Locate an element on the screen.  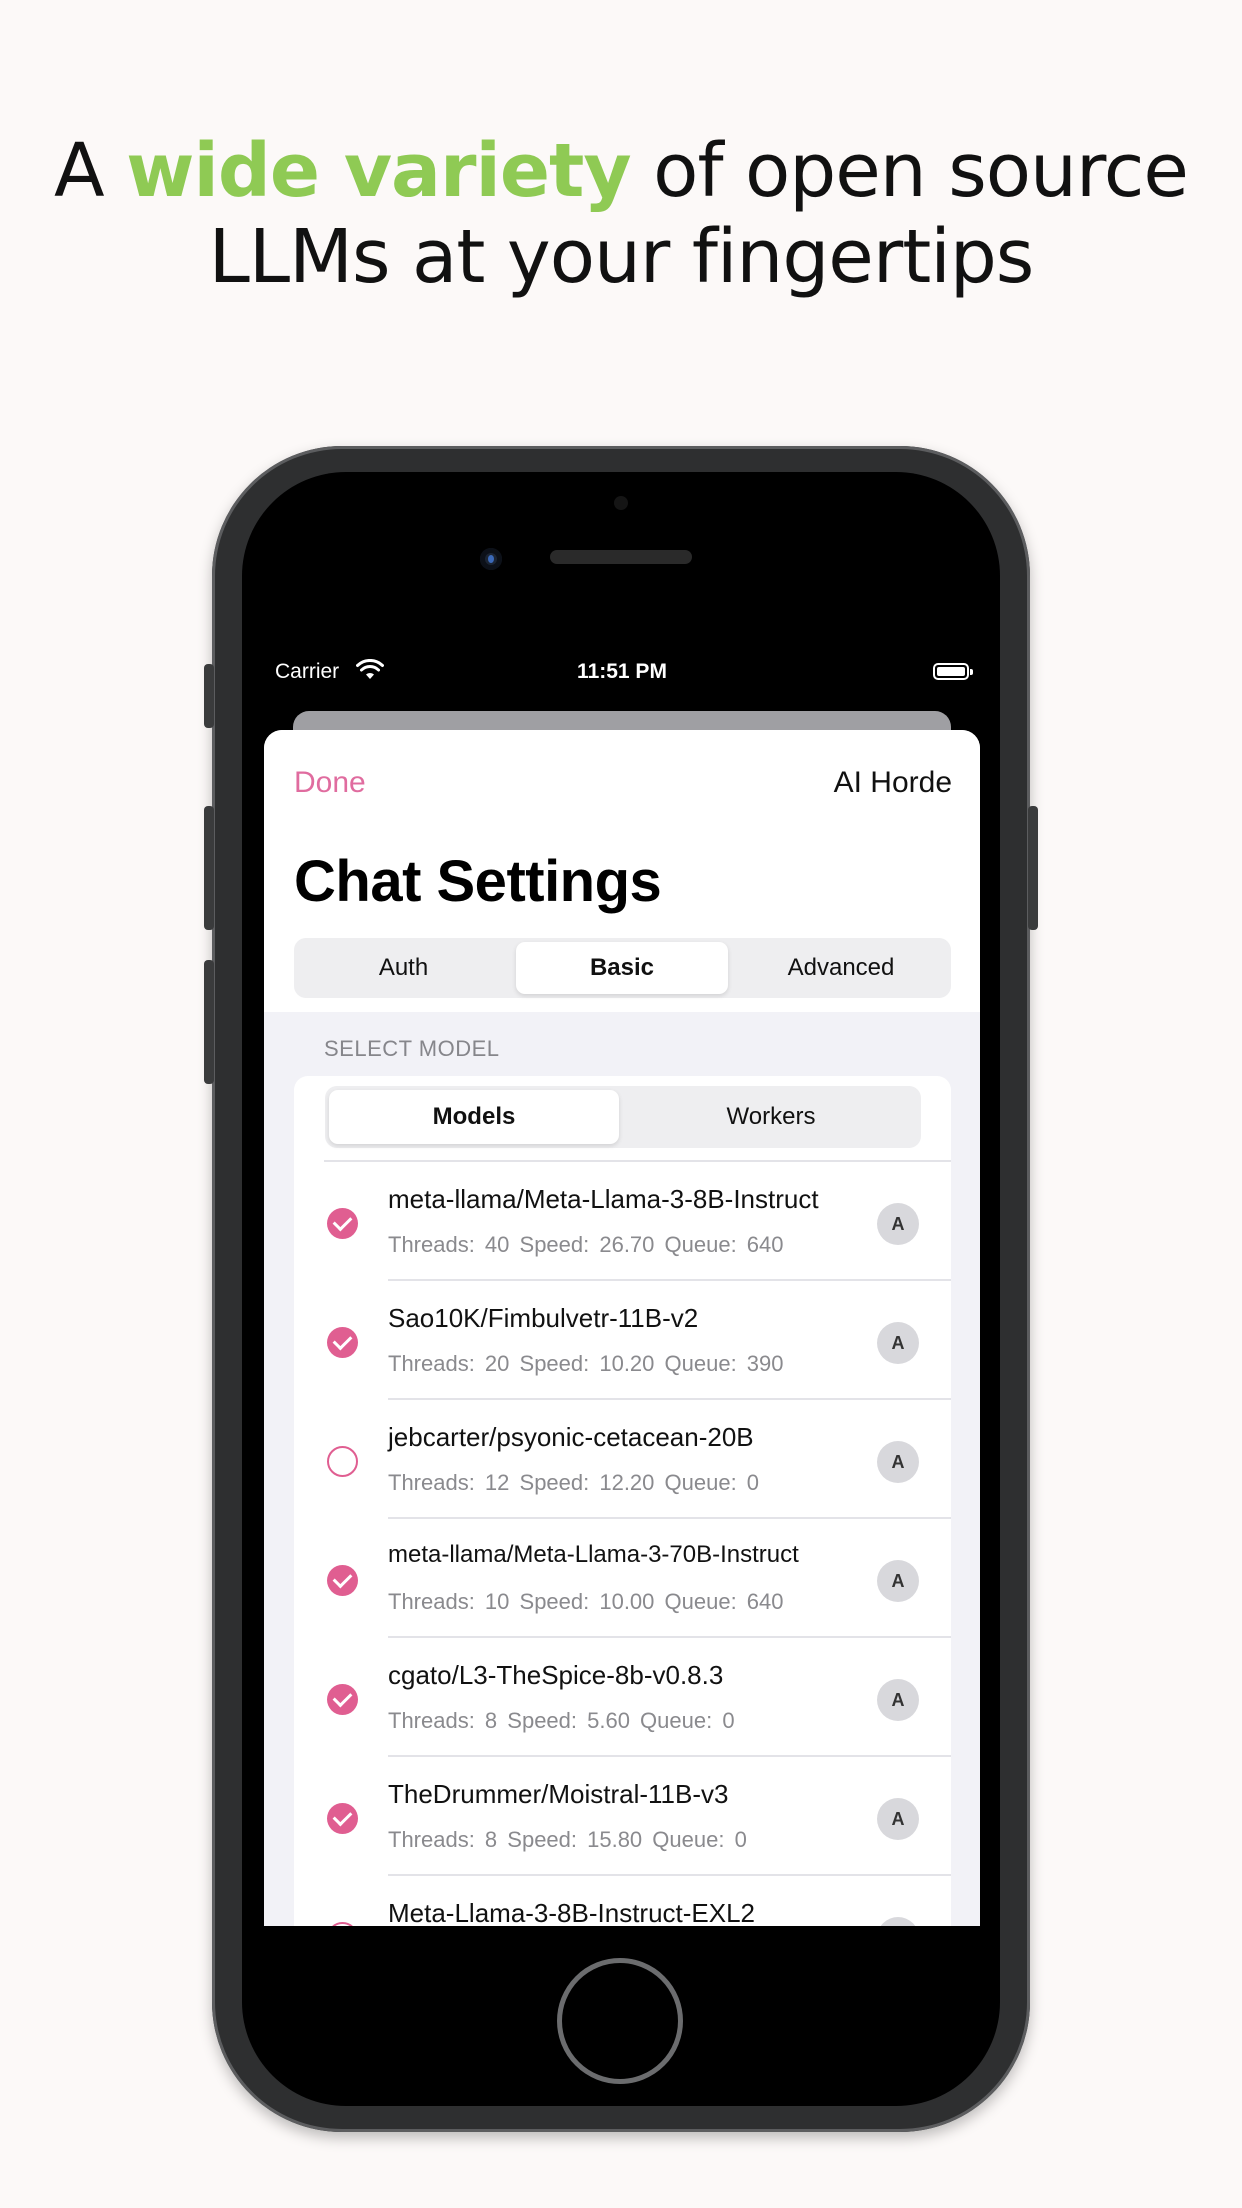
tab-basic: Basic is located at coordinates (622, 968).